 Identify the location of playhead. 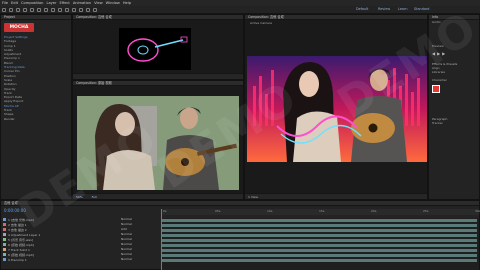
(161, 239).